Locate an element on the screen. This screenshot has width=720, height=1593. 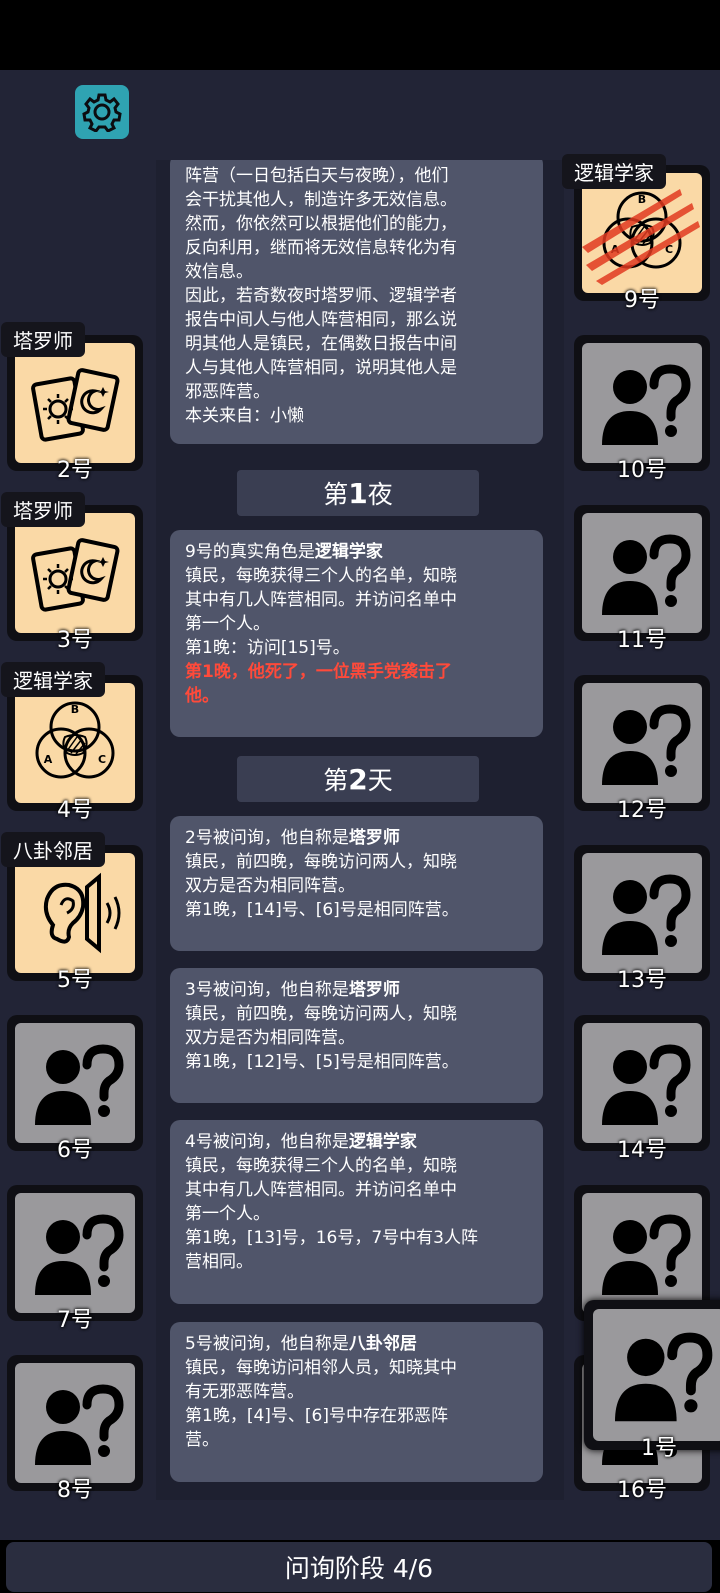
player-card-10: 10号 is located at coordinates (642, 409).